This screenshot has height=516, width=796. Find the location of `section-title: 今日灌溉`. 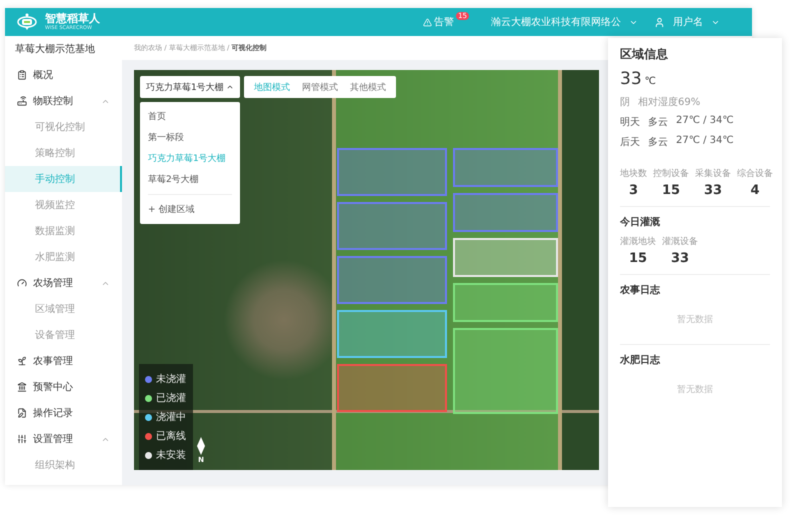

section-title: 今日灌溉 is located at coordinates (640, 222).